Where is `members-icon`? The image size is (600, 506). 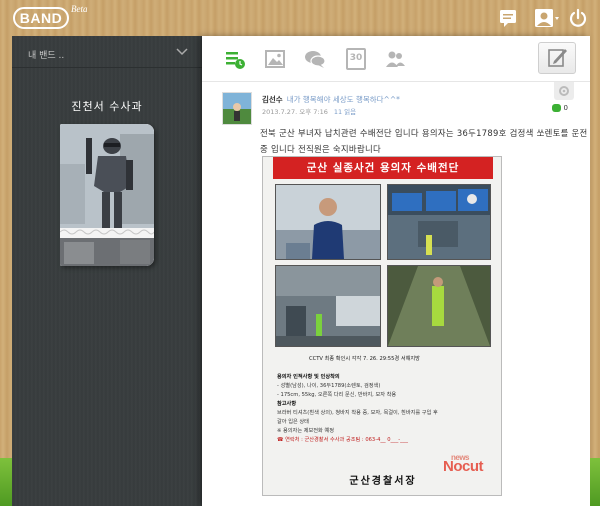
members-icon is located at coordinates (395, 59).